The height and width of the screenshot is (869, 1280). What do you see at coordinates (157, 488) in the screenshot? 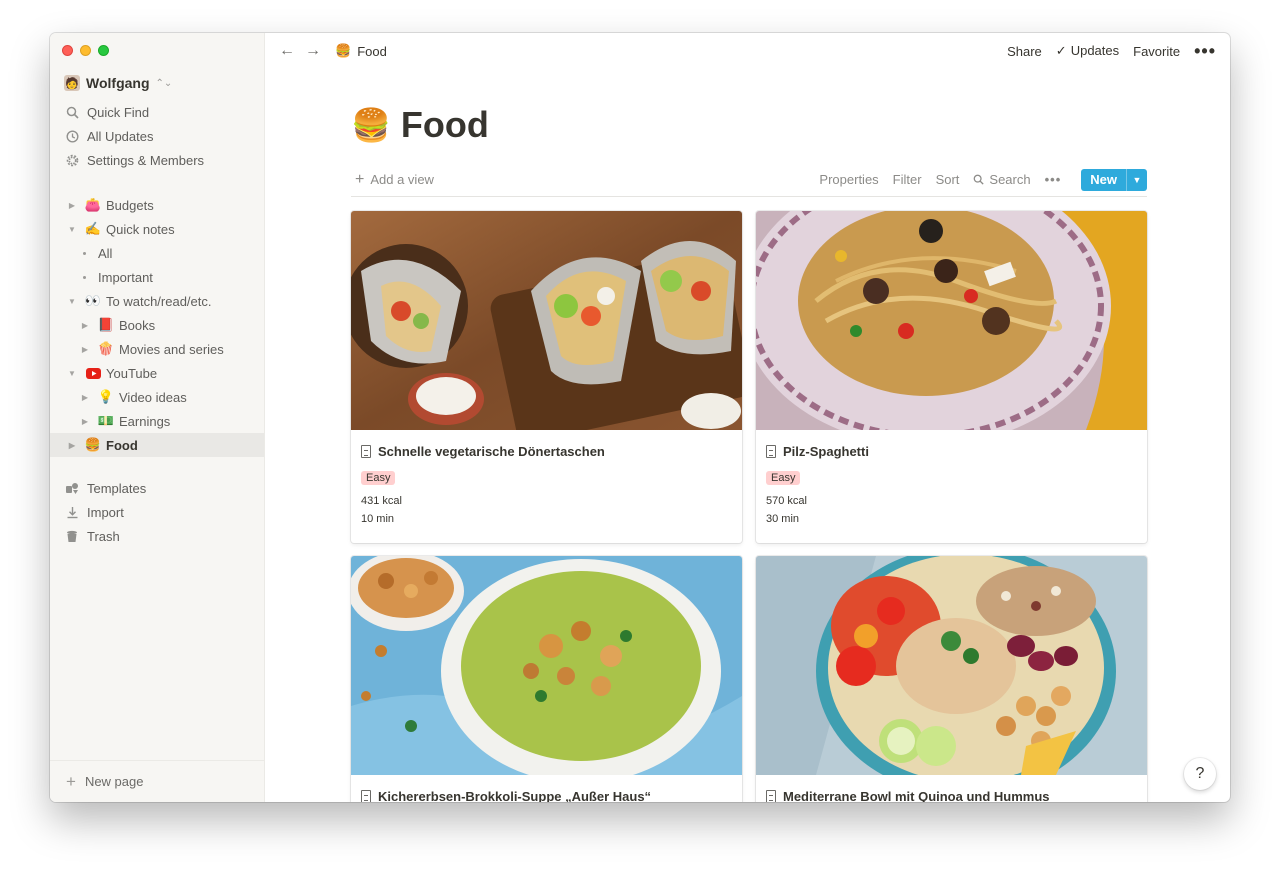
I see `templates-item: Templates` at bounding box center [157, 488].